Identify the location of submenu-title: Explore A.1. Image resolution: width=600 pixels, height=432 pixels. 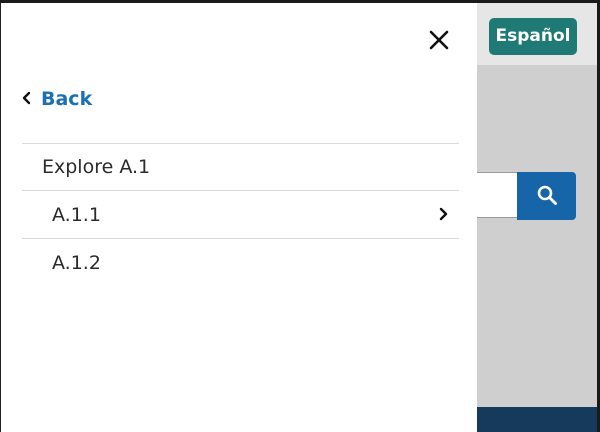
(240, 166).